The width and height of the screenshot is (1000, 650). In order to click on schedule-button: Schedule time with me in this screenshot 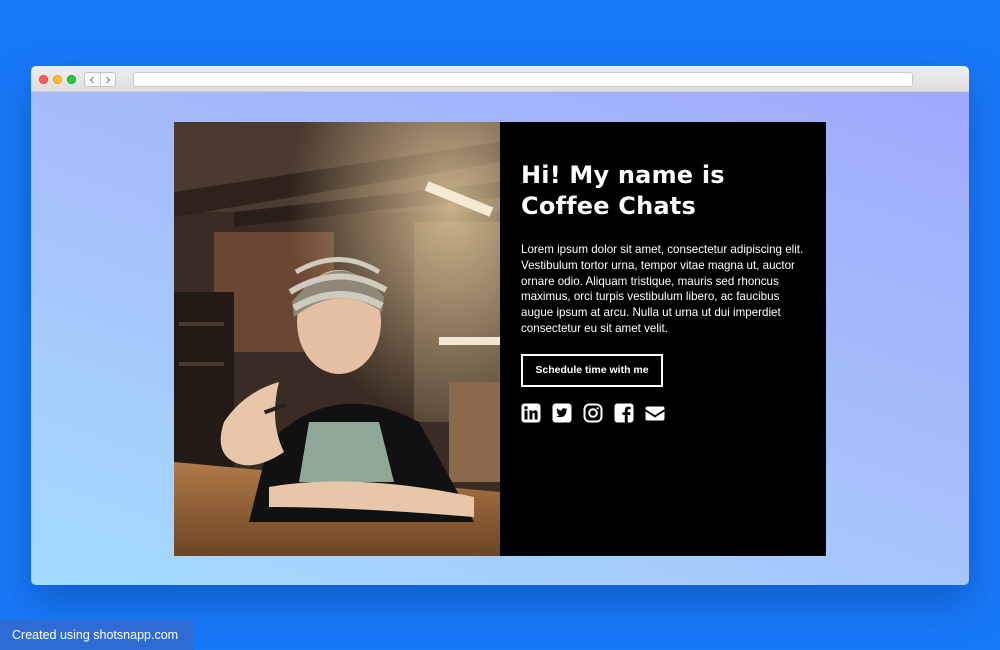, I will do `click(592, 370)`.